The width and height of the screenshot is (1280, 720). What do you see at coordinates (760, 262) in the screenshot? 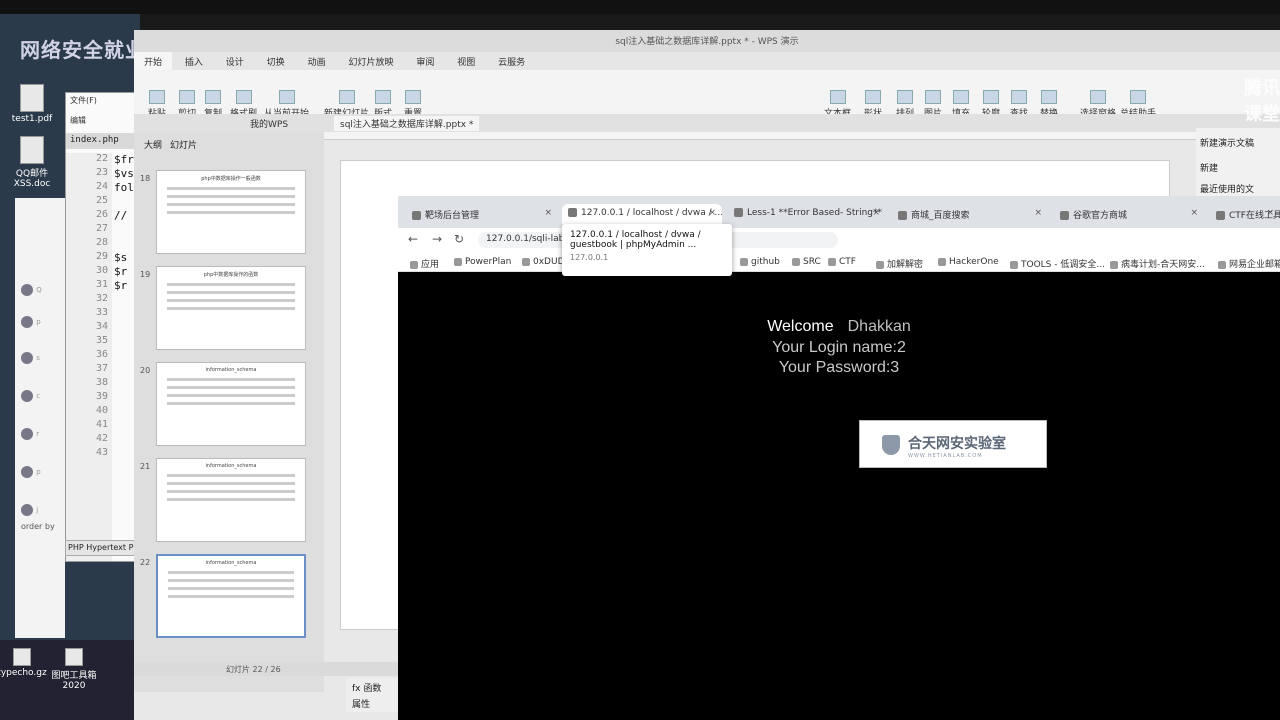
I see `bookmark-item: github` at bounding box center [760, 262].